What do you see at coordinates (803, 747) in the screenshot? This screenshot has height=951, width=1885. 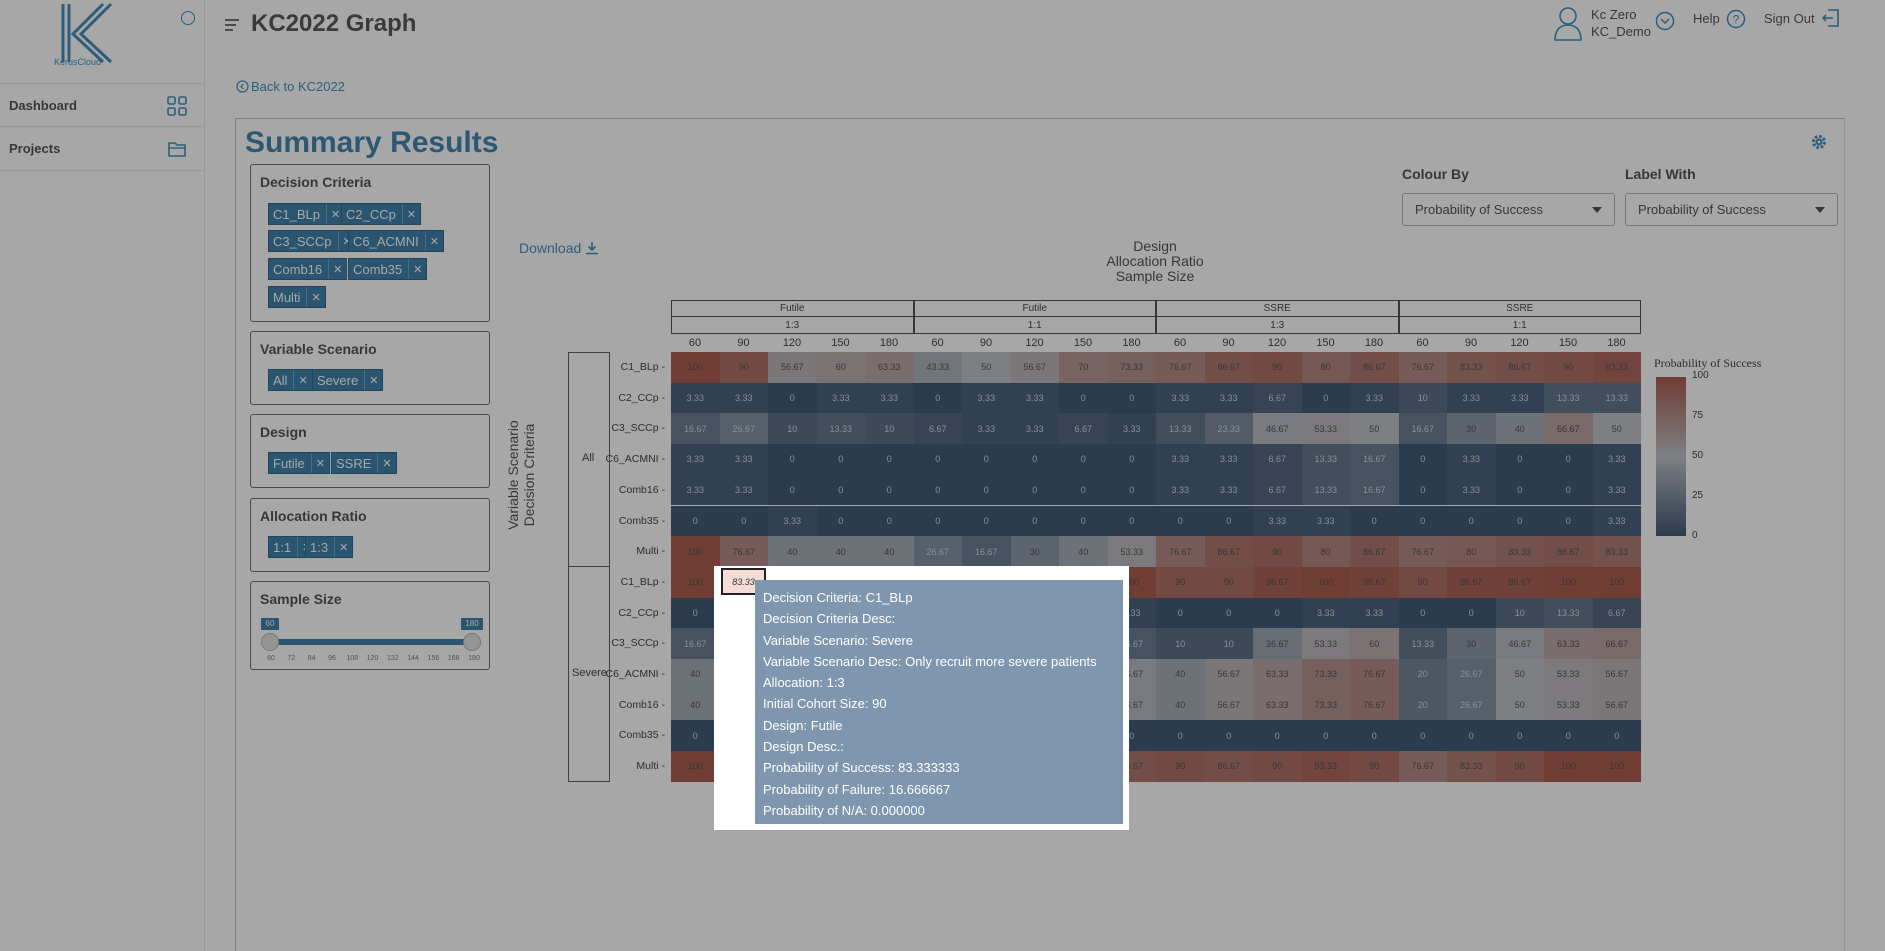 I see `tooltip-line: Design Desc.:` at bounding box center [803, 747].